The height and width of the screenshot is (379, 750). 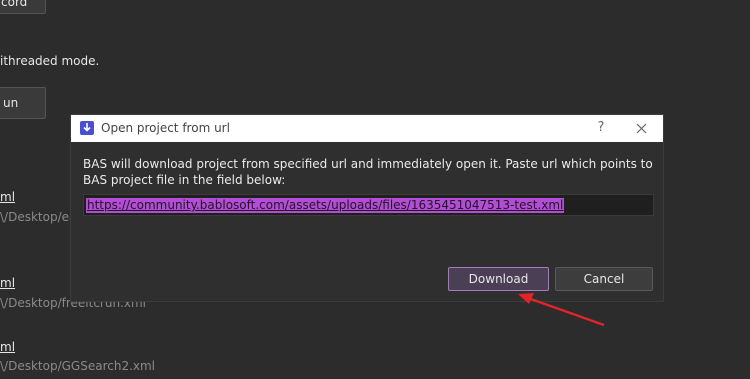 What do you see at coordinates (601, 128) in the screenshot?
I see `help-button: ?` at bounding box center [601, 128].